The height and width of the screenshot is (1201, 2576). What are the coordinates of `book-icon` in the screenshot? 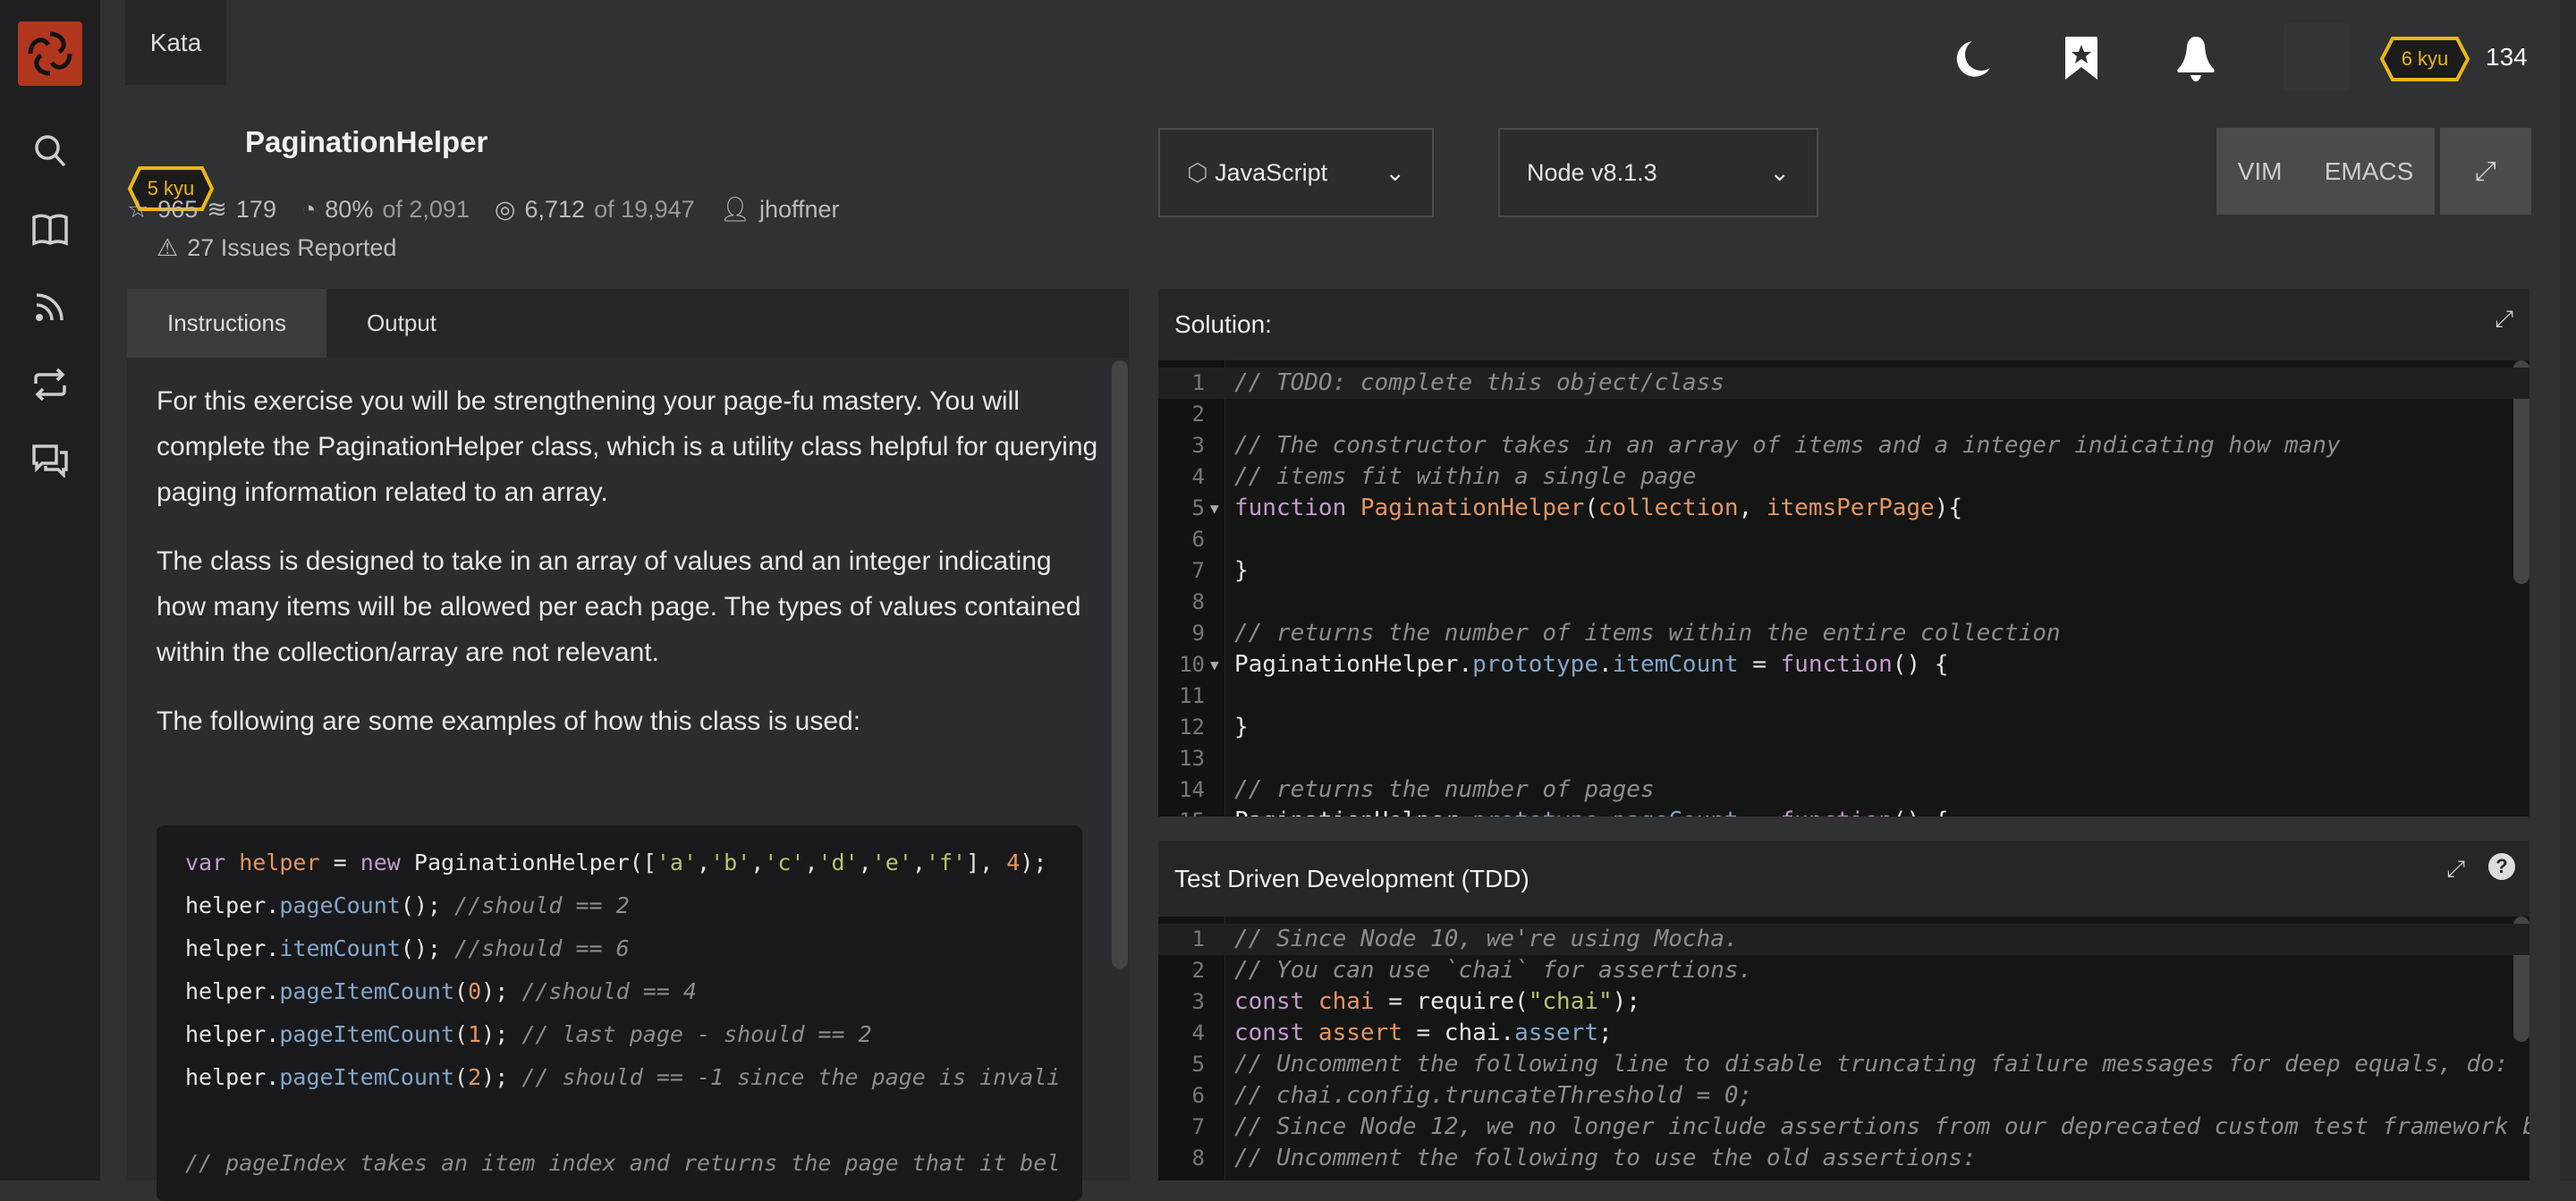 It's located at (50, 230).